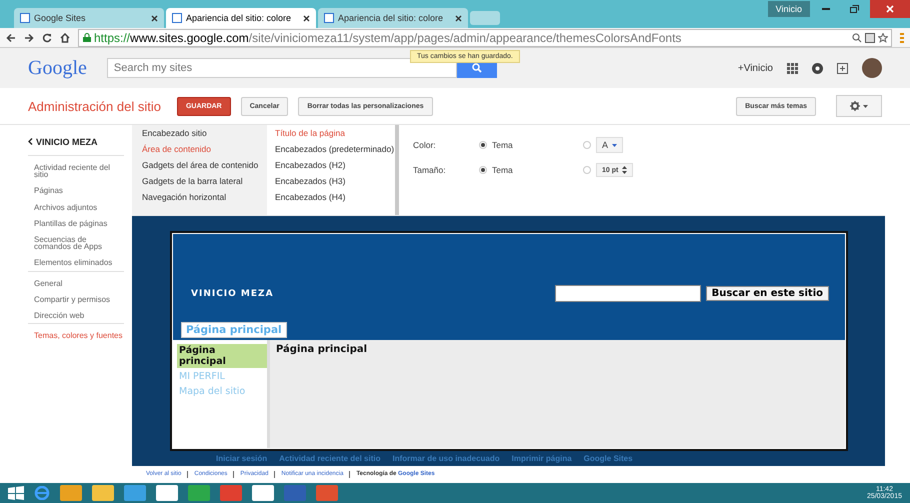 The width and height of the screenshot is (910, 503). What do you see at coordinates (281, 68) in the screenshot?
I see `search-field: Search my sites` at bounding box center [281, 68].